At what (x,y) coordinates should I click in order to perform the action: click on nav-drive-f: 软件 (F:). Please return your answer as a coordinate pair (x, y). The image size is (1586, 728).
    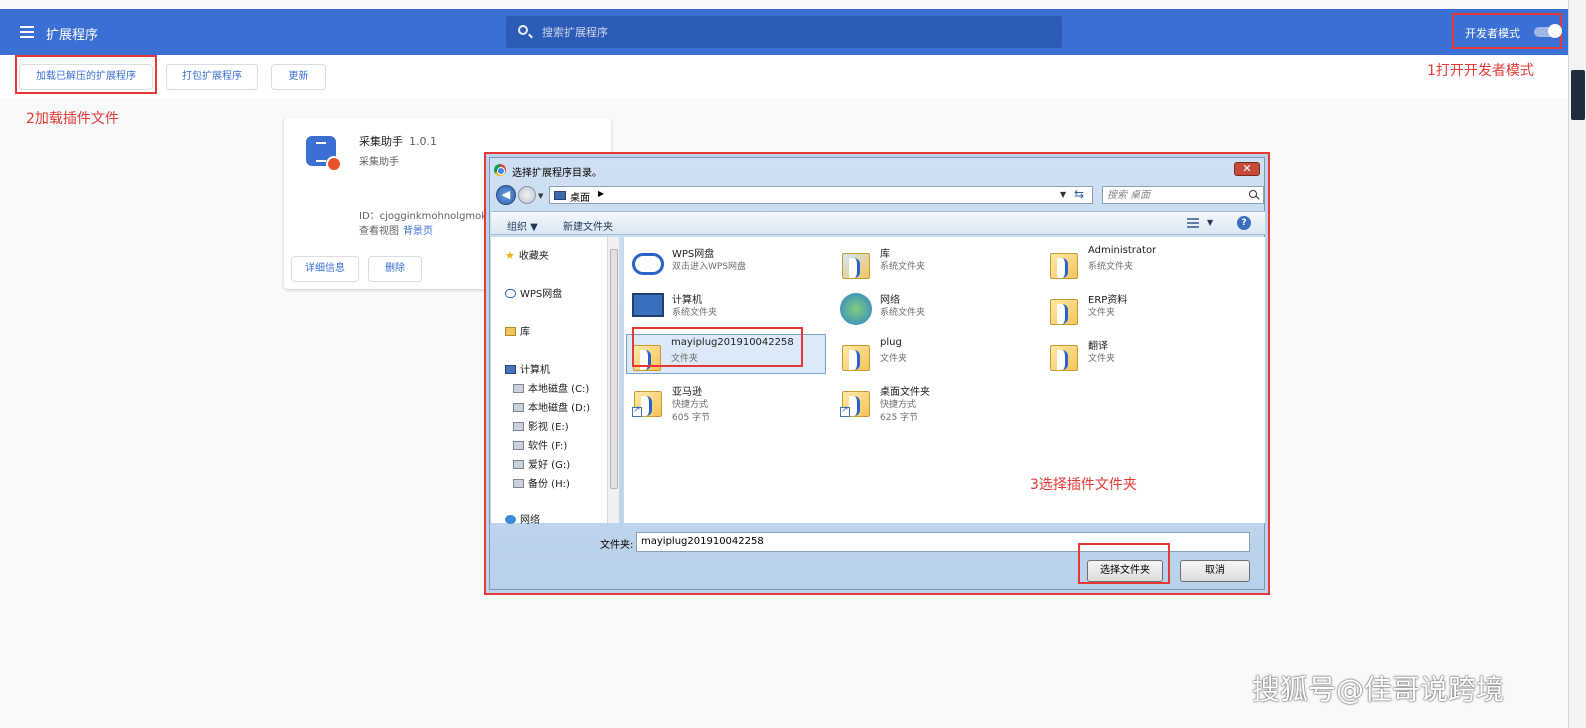
    Looking at the image, I should click on (540, 444).